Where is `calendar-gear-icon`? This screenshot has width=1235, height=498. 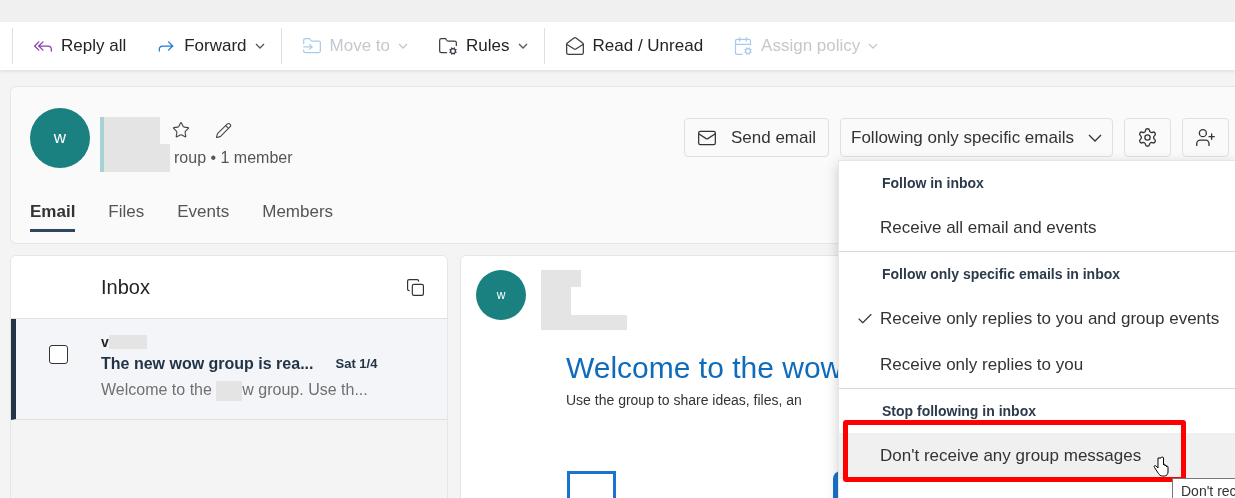 calendar-gear-icon is located at coordinates (743, 46).